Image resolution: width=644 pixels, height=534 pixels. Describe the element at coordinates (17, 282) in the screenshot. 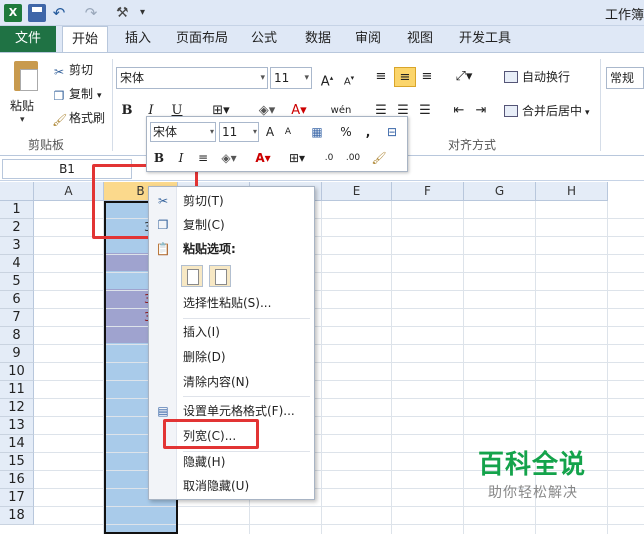

I see `row-header-5: 5` at that location.